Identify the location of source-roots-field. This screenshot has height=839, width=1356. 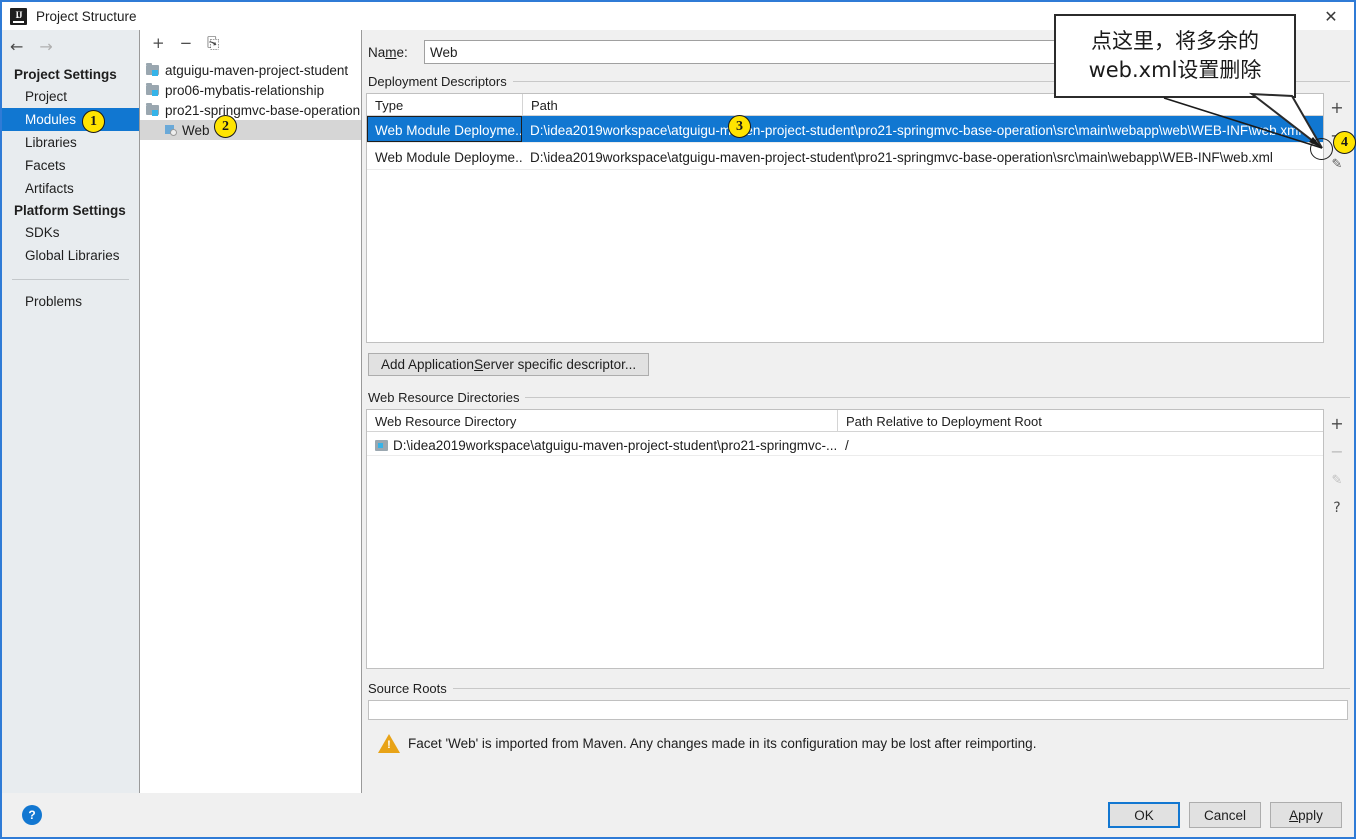
(858, 710).